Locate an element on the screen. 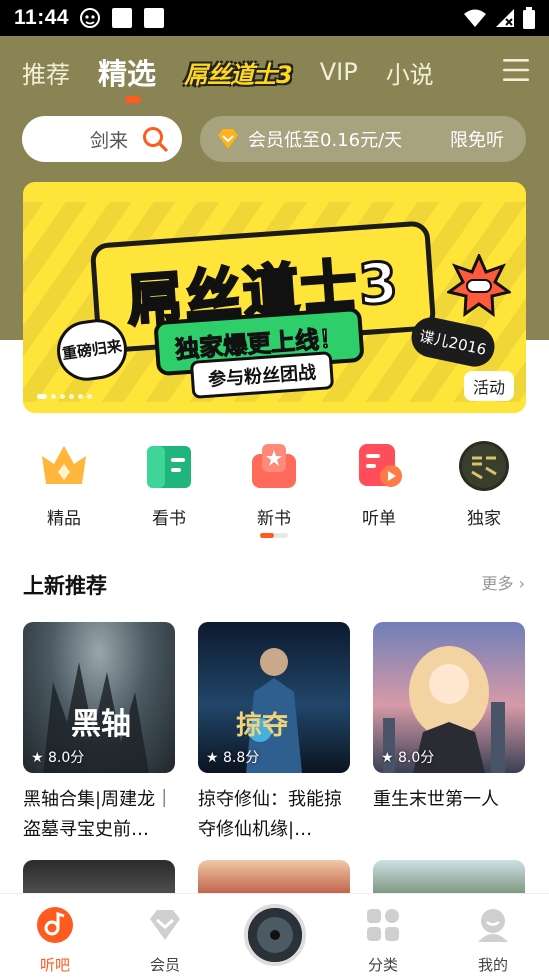 Image resolution: width=549 pixels, height=977 pixels. book-card: ★ 8.0分 重生末世第一人 is located at coordinates (449, 718).